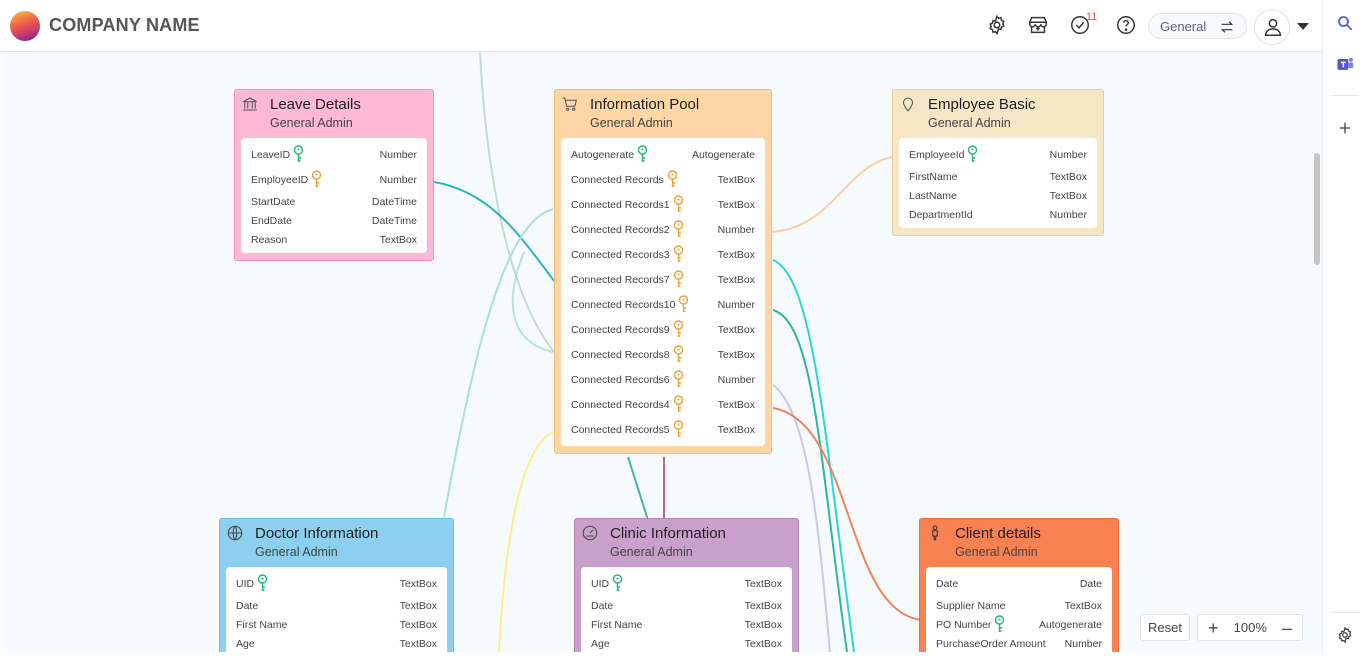 Image resolution: width=1366 pixels, height=656 pixels. I want to click on field-name-text: Connected Records3, so click(620, 254).